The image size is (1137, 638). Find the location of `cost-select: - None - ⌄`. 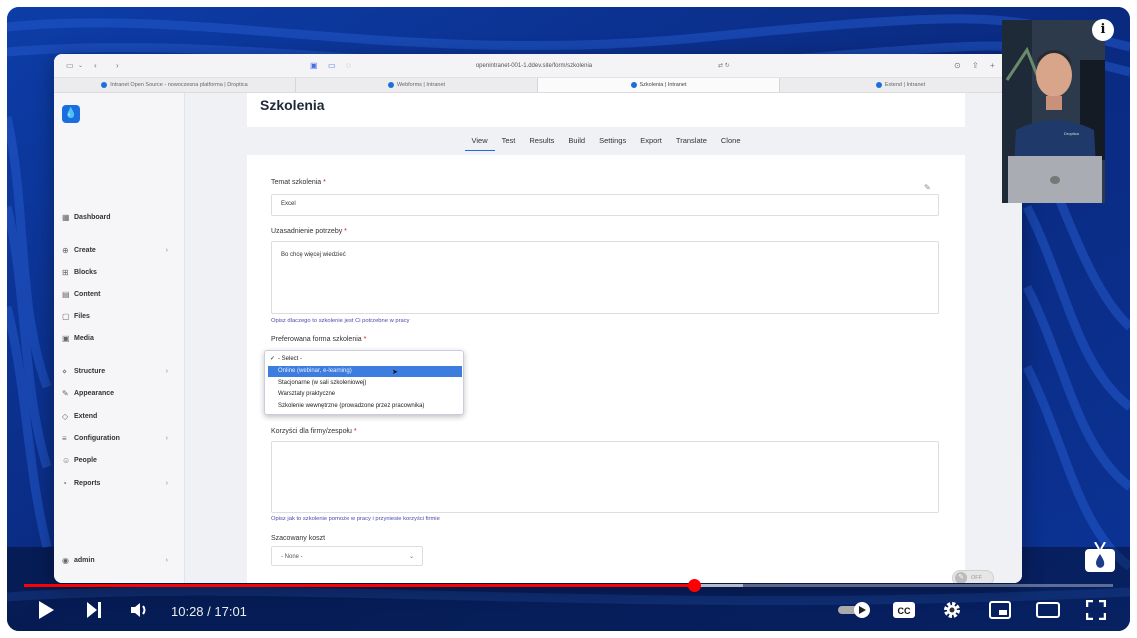

cost-select: - None - ⌄ is located at coordinates (347, 556).